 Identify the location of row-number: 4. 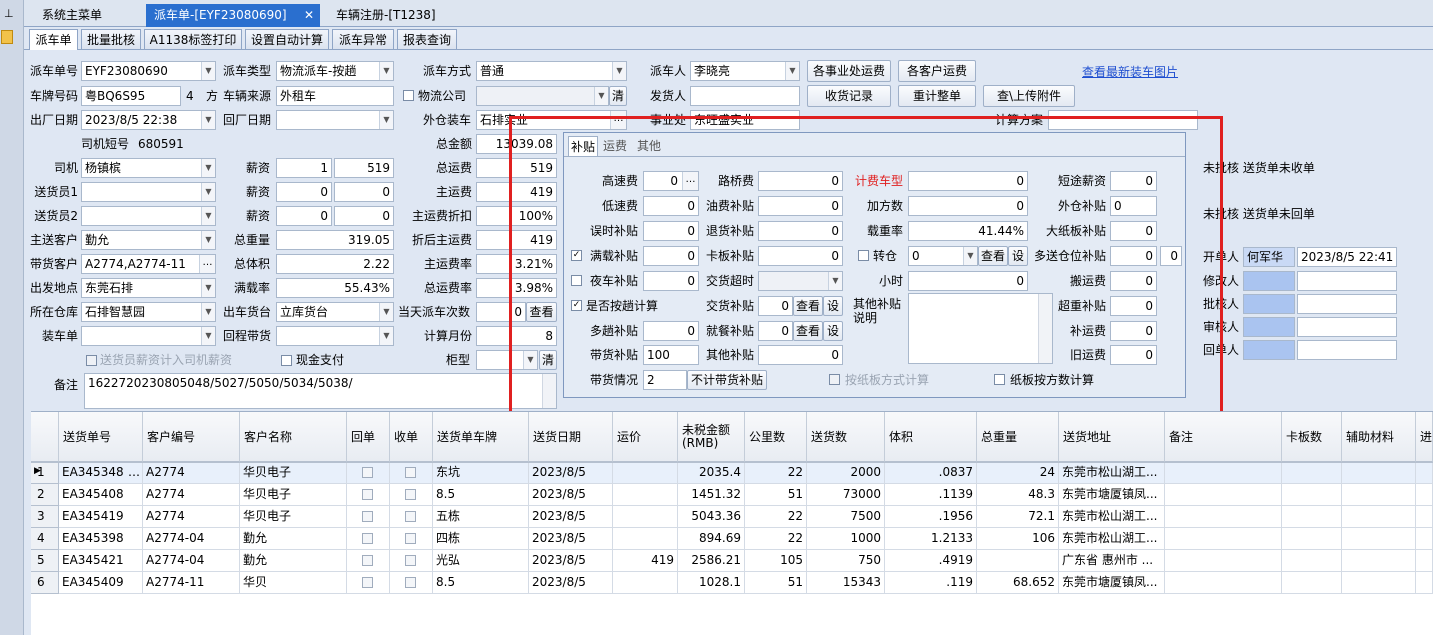
(45, 539).